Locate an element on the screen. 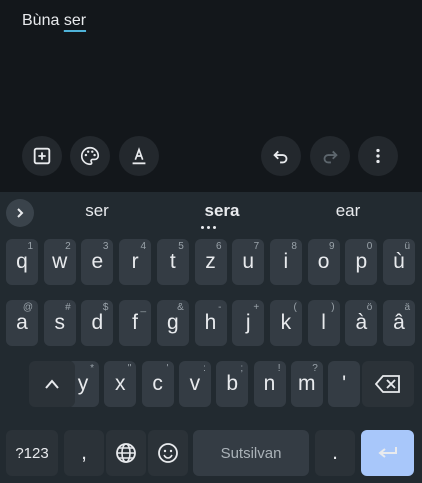 Image resolution: width=422 pixels, height=483 pixels. letter-key: c ' is located at coordinates (157, 384).